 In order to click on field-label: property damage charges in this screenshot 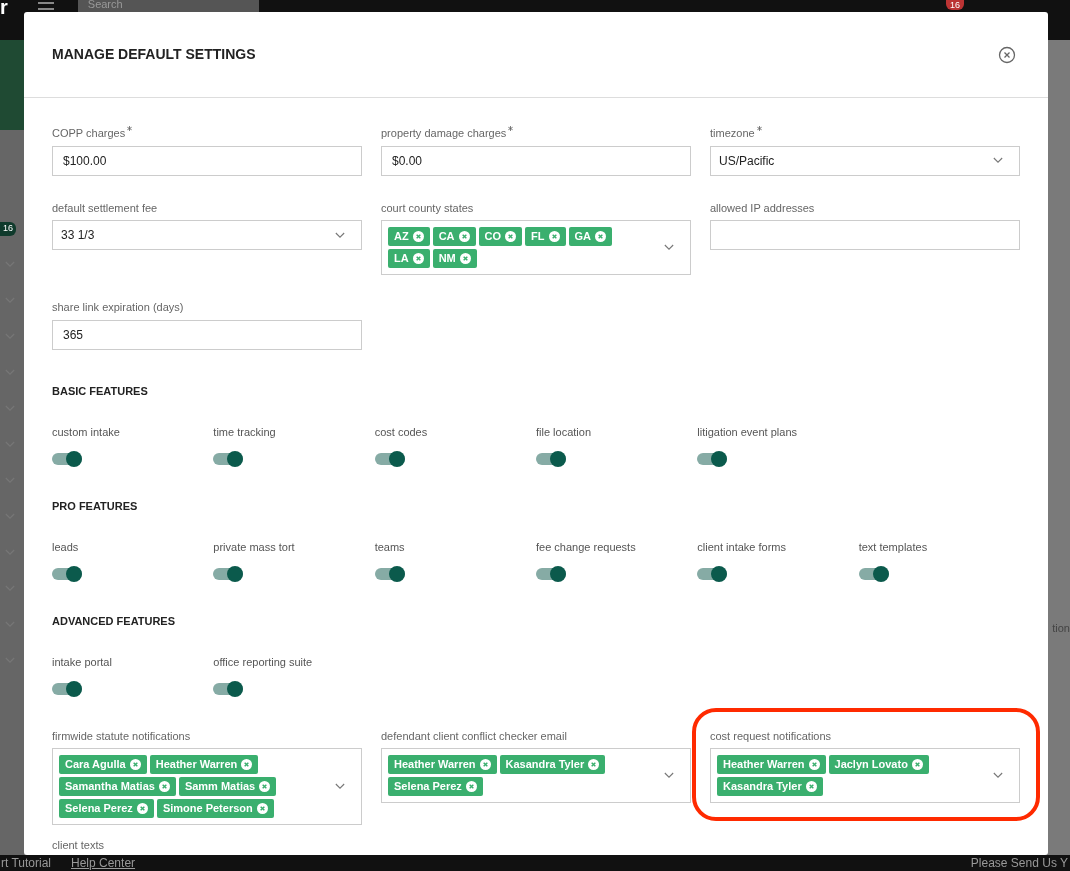, I will do `click(444, 133)`.